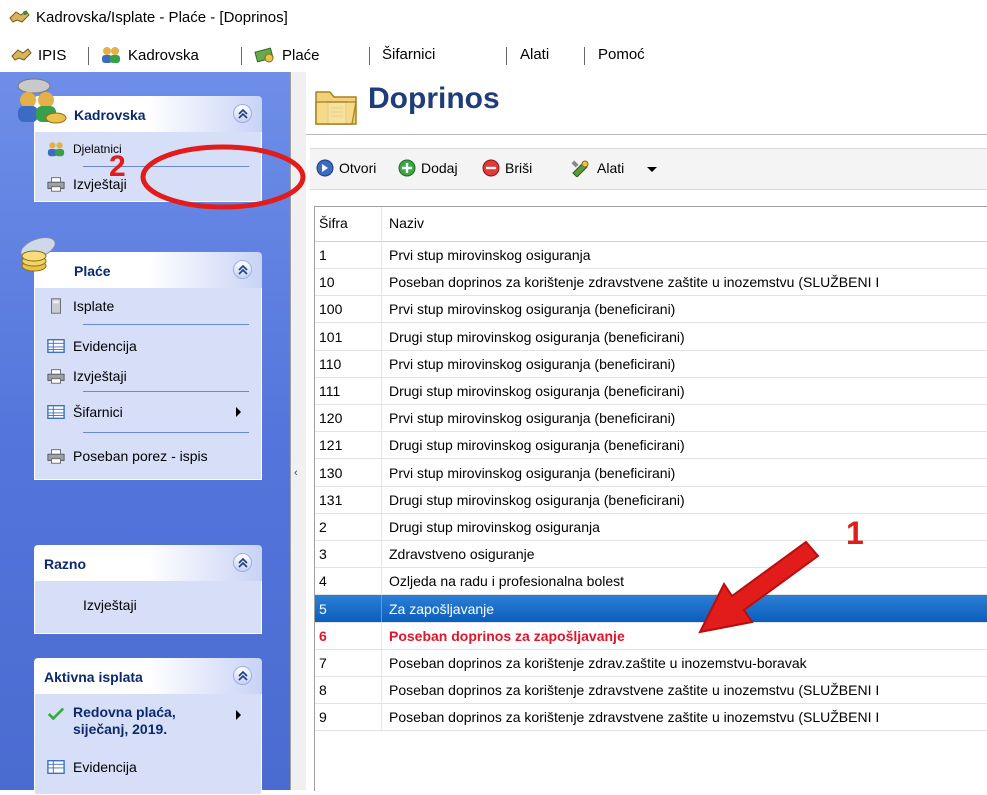 This screenshot has width=987, height=795. What do you see at coordinates (93, 677) in the screenshot?
I see `panel-title: Aktivna isplata` at bounding box center [93, 677].